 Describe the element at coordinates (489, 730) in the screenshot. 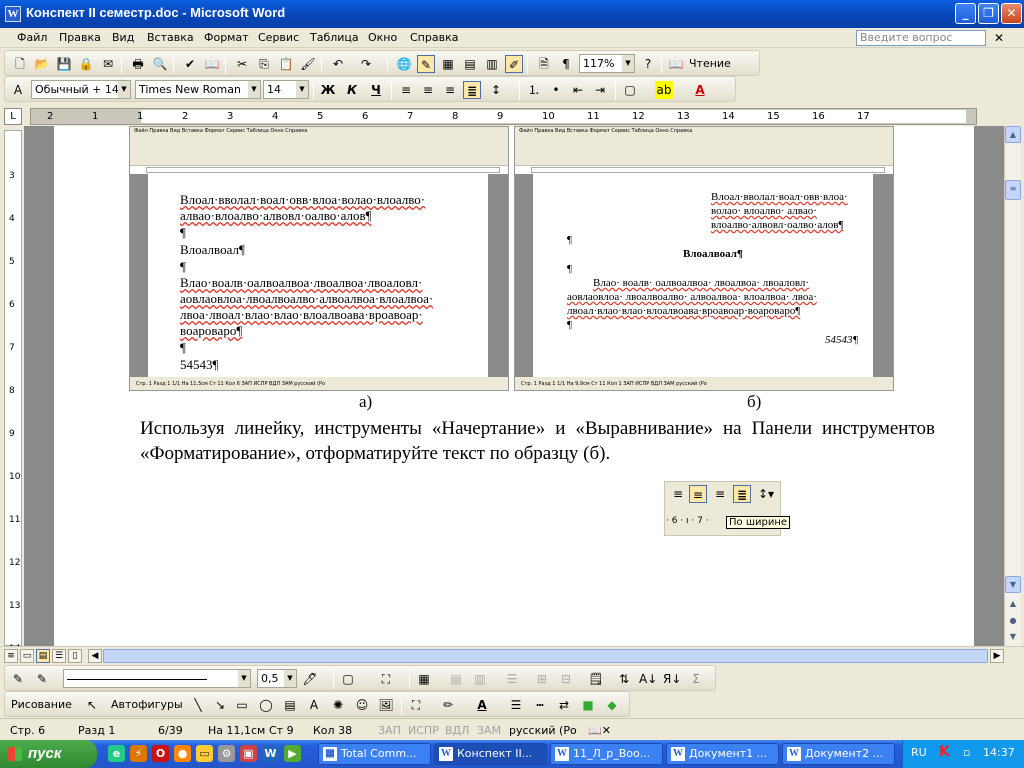

I see `status-overtype: ЗАМ` at that location.